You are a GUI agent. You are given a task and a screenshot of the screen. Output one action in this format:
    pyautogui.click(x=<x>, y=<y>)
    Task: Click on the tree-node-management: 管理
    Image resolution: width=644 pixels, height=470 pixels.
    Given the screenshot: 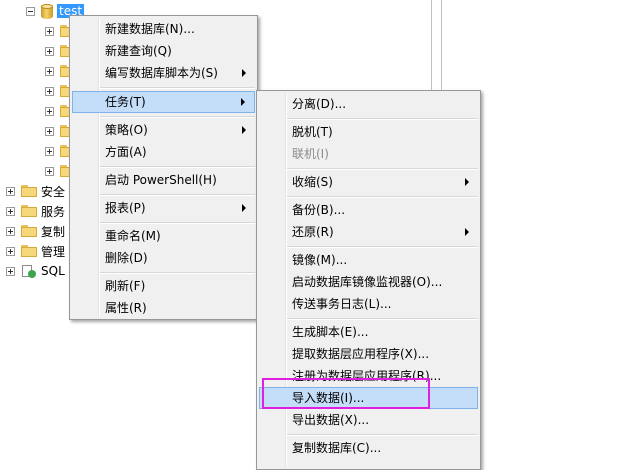 What is the action you would take?
    pyautogui.click(x=35, y=251)
    